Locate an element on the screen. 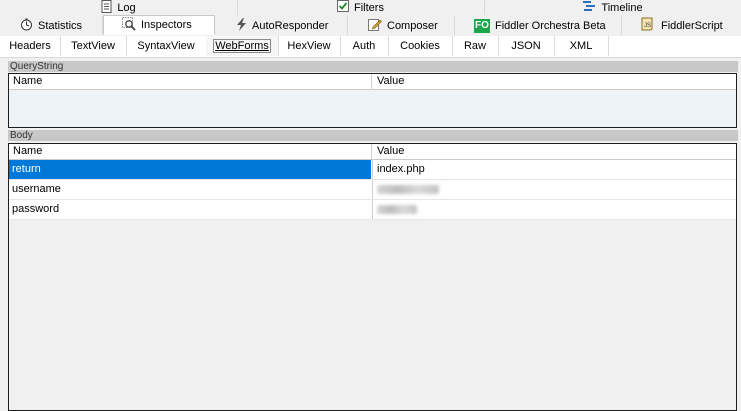 Image resolution: width=741 pixels, height=411 pixels. subtab-xml: XML is located at coordinates (581, 46).